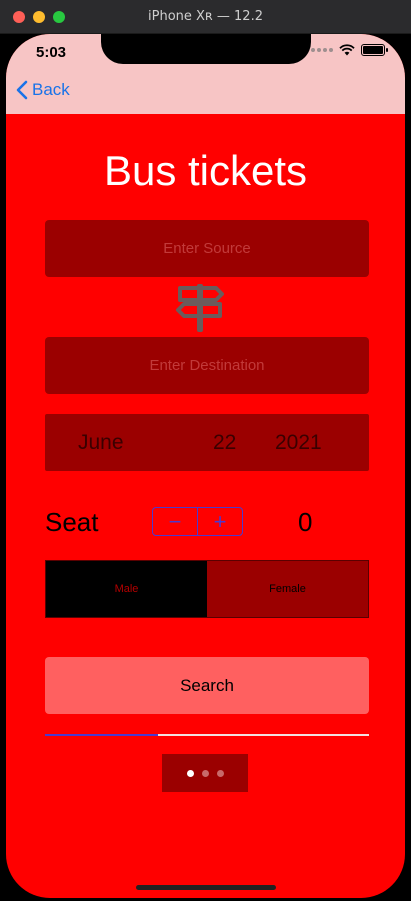 The image size is (411, 901). What do you see at coordinates (59, 17) in the screenshot?
I see `window-zoom-button` at bounding box center [59, 17].